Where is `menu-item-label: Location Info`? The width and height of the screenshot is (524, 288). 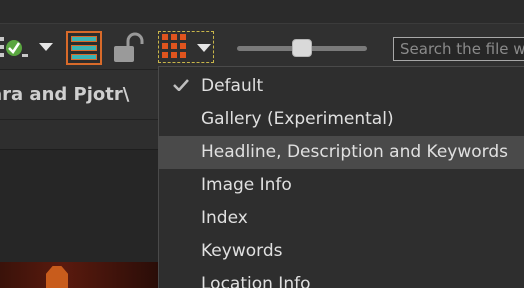 menu-item-label: Location Info is located at coordinates (256, 281).